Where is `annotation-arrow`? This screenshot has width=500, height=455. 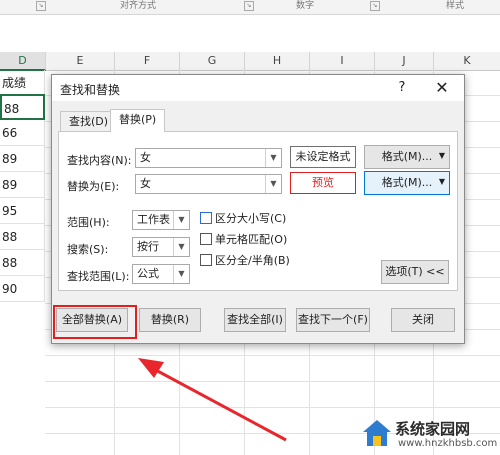 annotation-arrow is located at coordinates (212, 400).